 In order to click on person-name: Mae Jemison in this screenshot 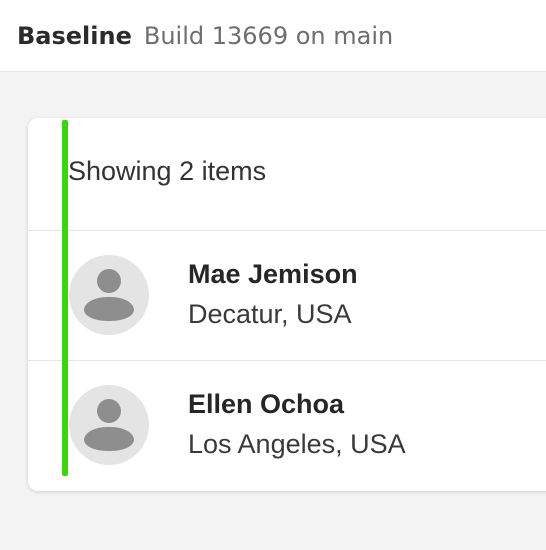, I will do `click(273, 274)`.